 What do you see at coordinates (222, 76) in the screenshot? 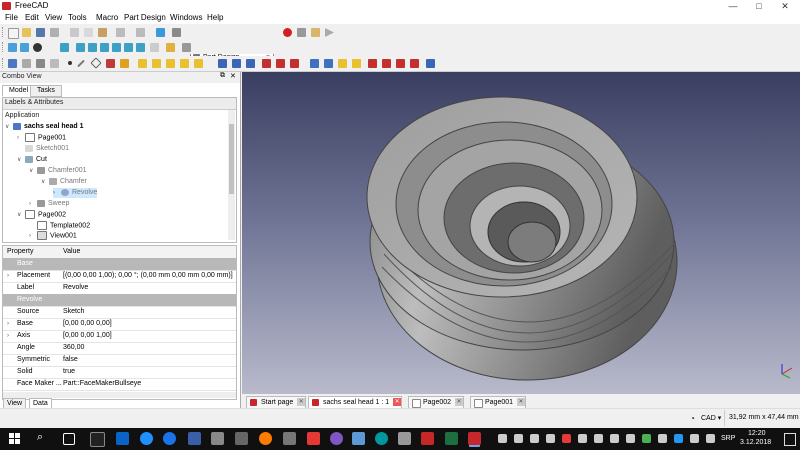
I see `undock-icon: ⧉` at bounding box center [222, 76].